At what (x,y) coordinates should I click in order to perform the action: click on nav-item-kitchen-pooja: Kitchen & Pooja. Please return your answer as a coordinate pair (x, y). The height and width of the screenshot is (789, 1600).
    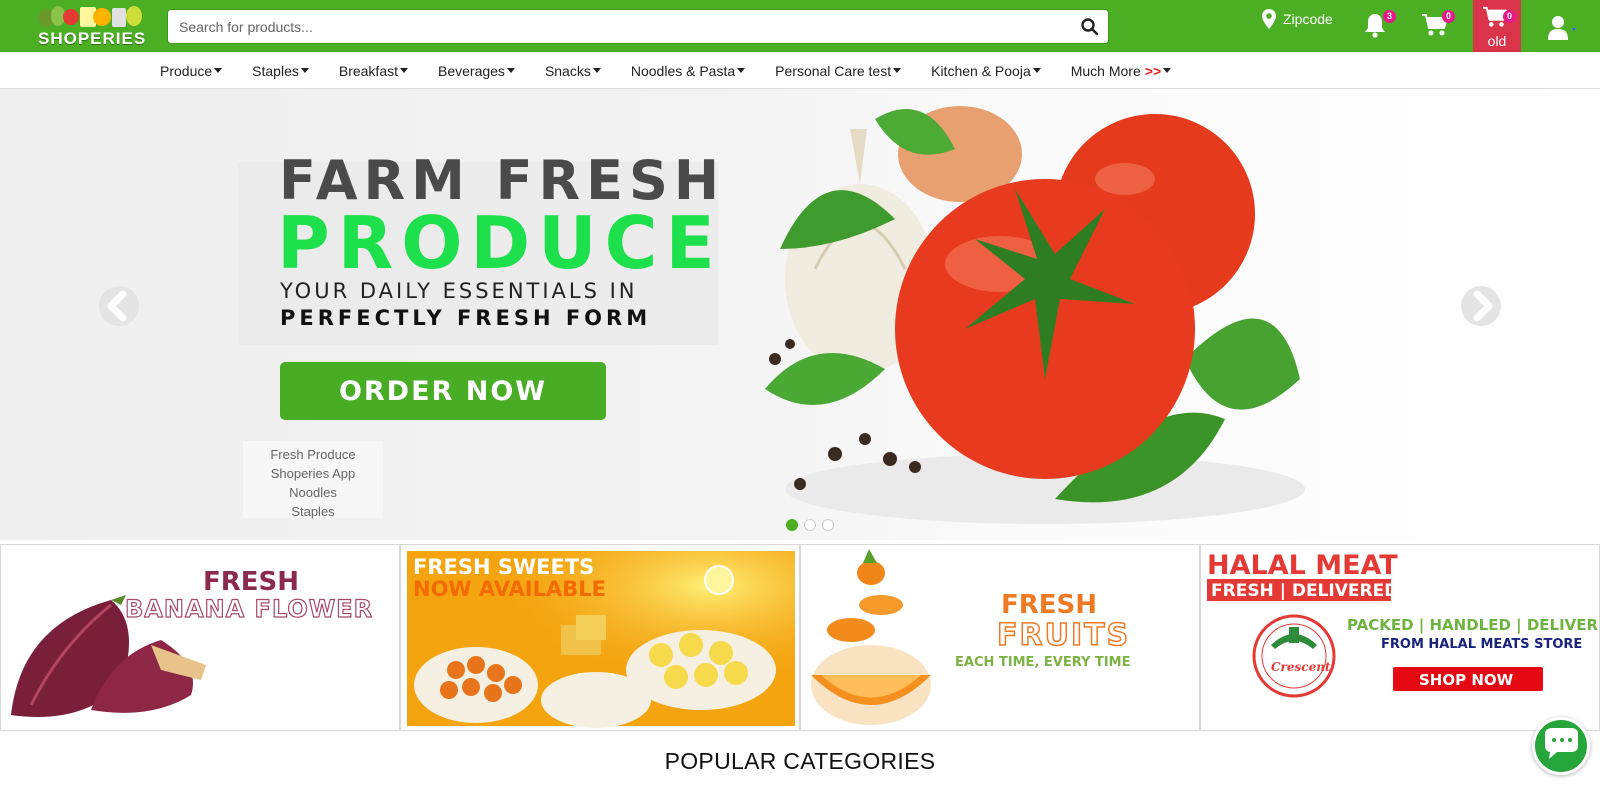
    Looking at the image, I should click on (986, 71).